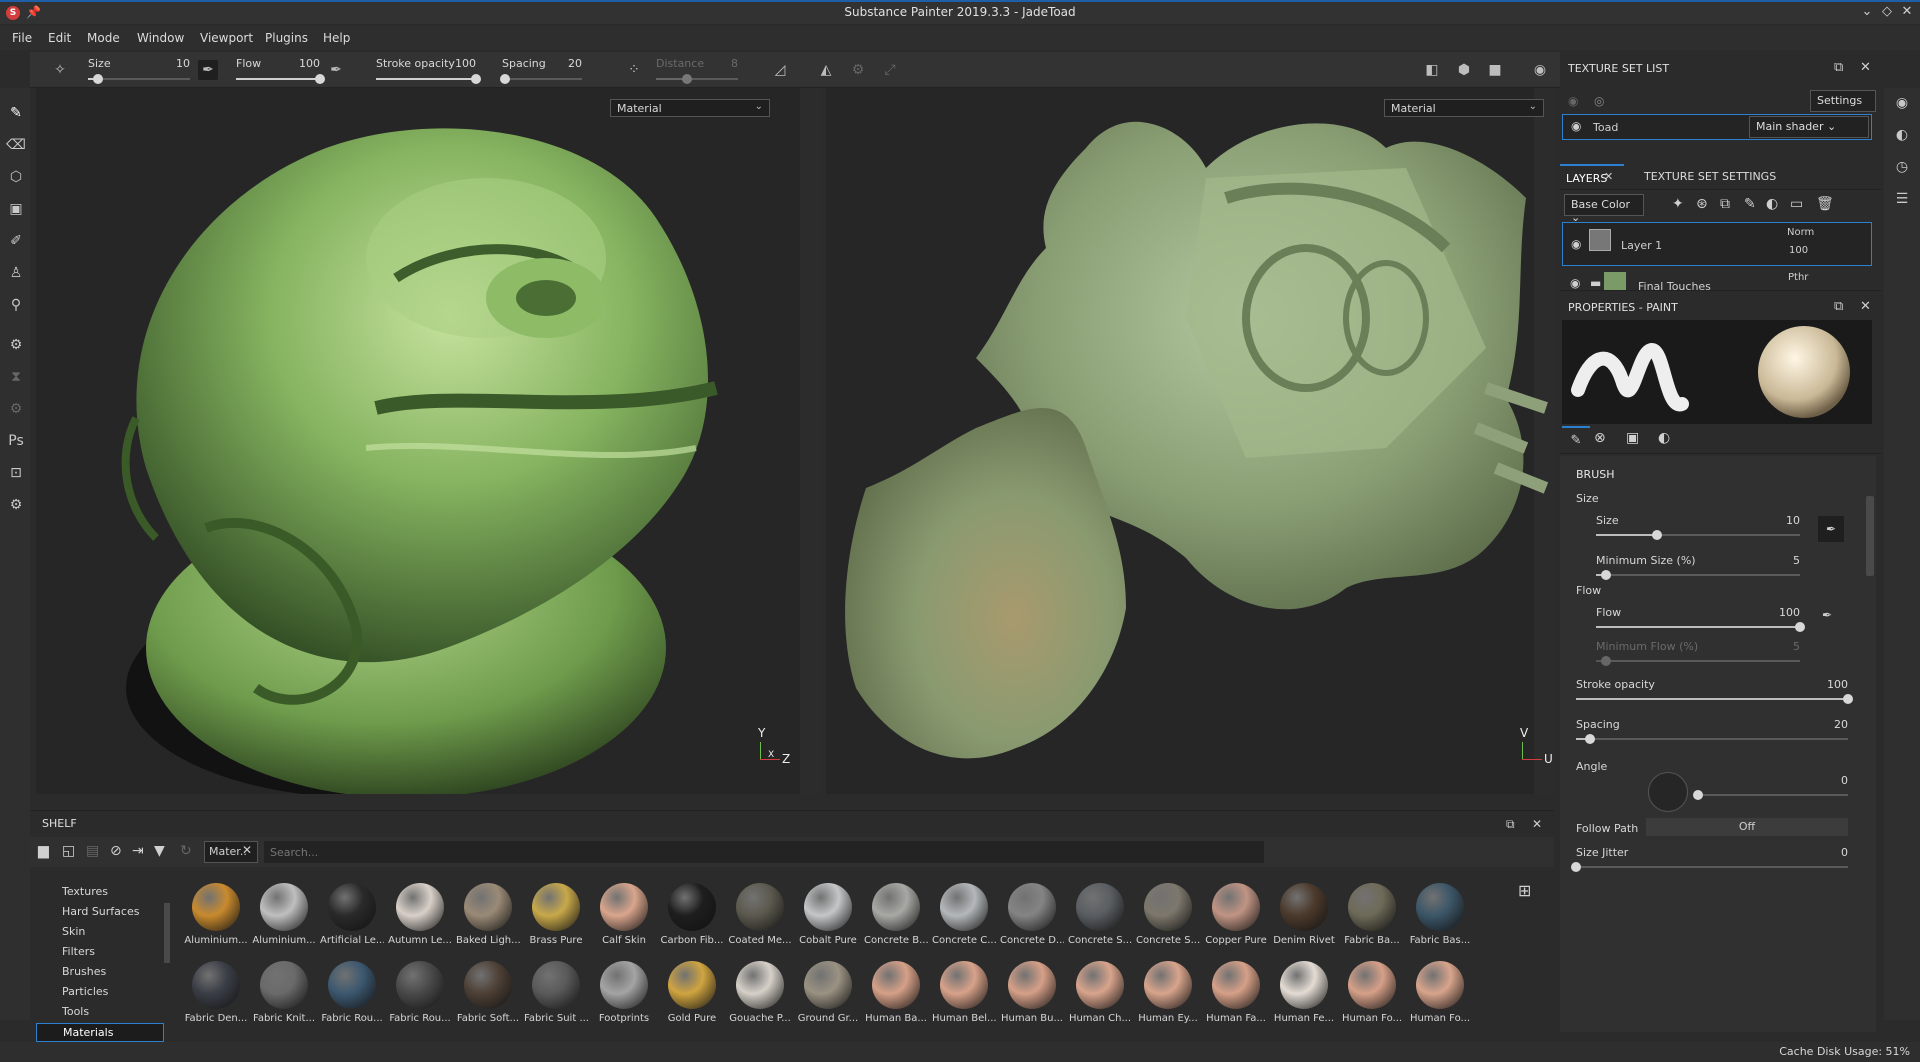 This screenshot has height=1062, width=1920. What do you see at coordinates (68, 851) in the screenshot?
I see `new-folder-icon: ◱` at bounding box center [68, 851].